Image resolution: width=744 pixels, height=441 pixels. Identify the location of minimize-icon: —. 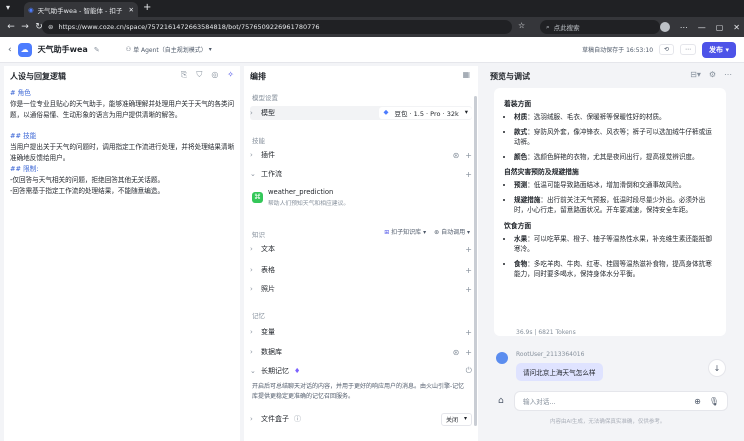
(702, 27).